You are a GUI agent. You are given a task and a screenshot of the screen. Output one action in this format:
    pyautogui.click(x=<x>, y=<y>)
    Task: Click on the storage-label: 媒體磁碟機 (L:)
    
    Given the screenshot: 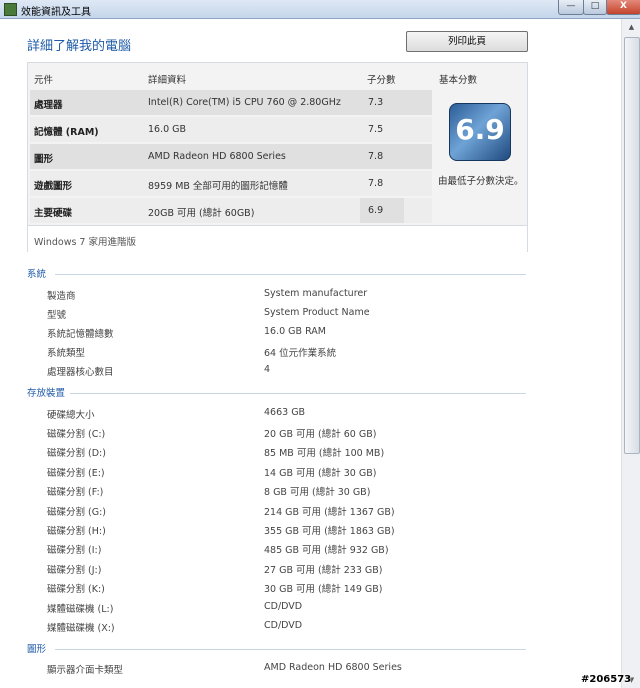 What is the action you would take?
    pyautogui.click(x=80, y=609)
    